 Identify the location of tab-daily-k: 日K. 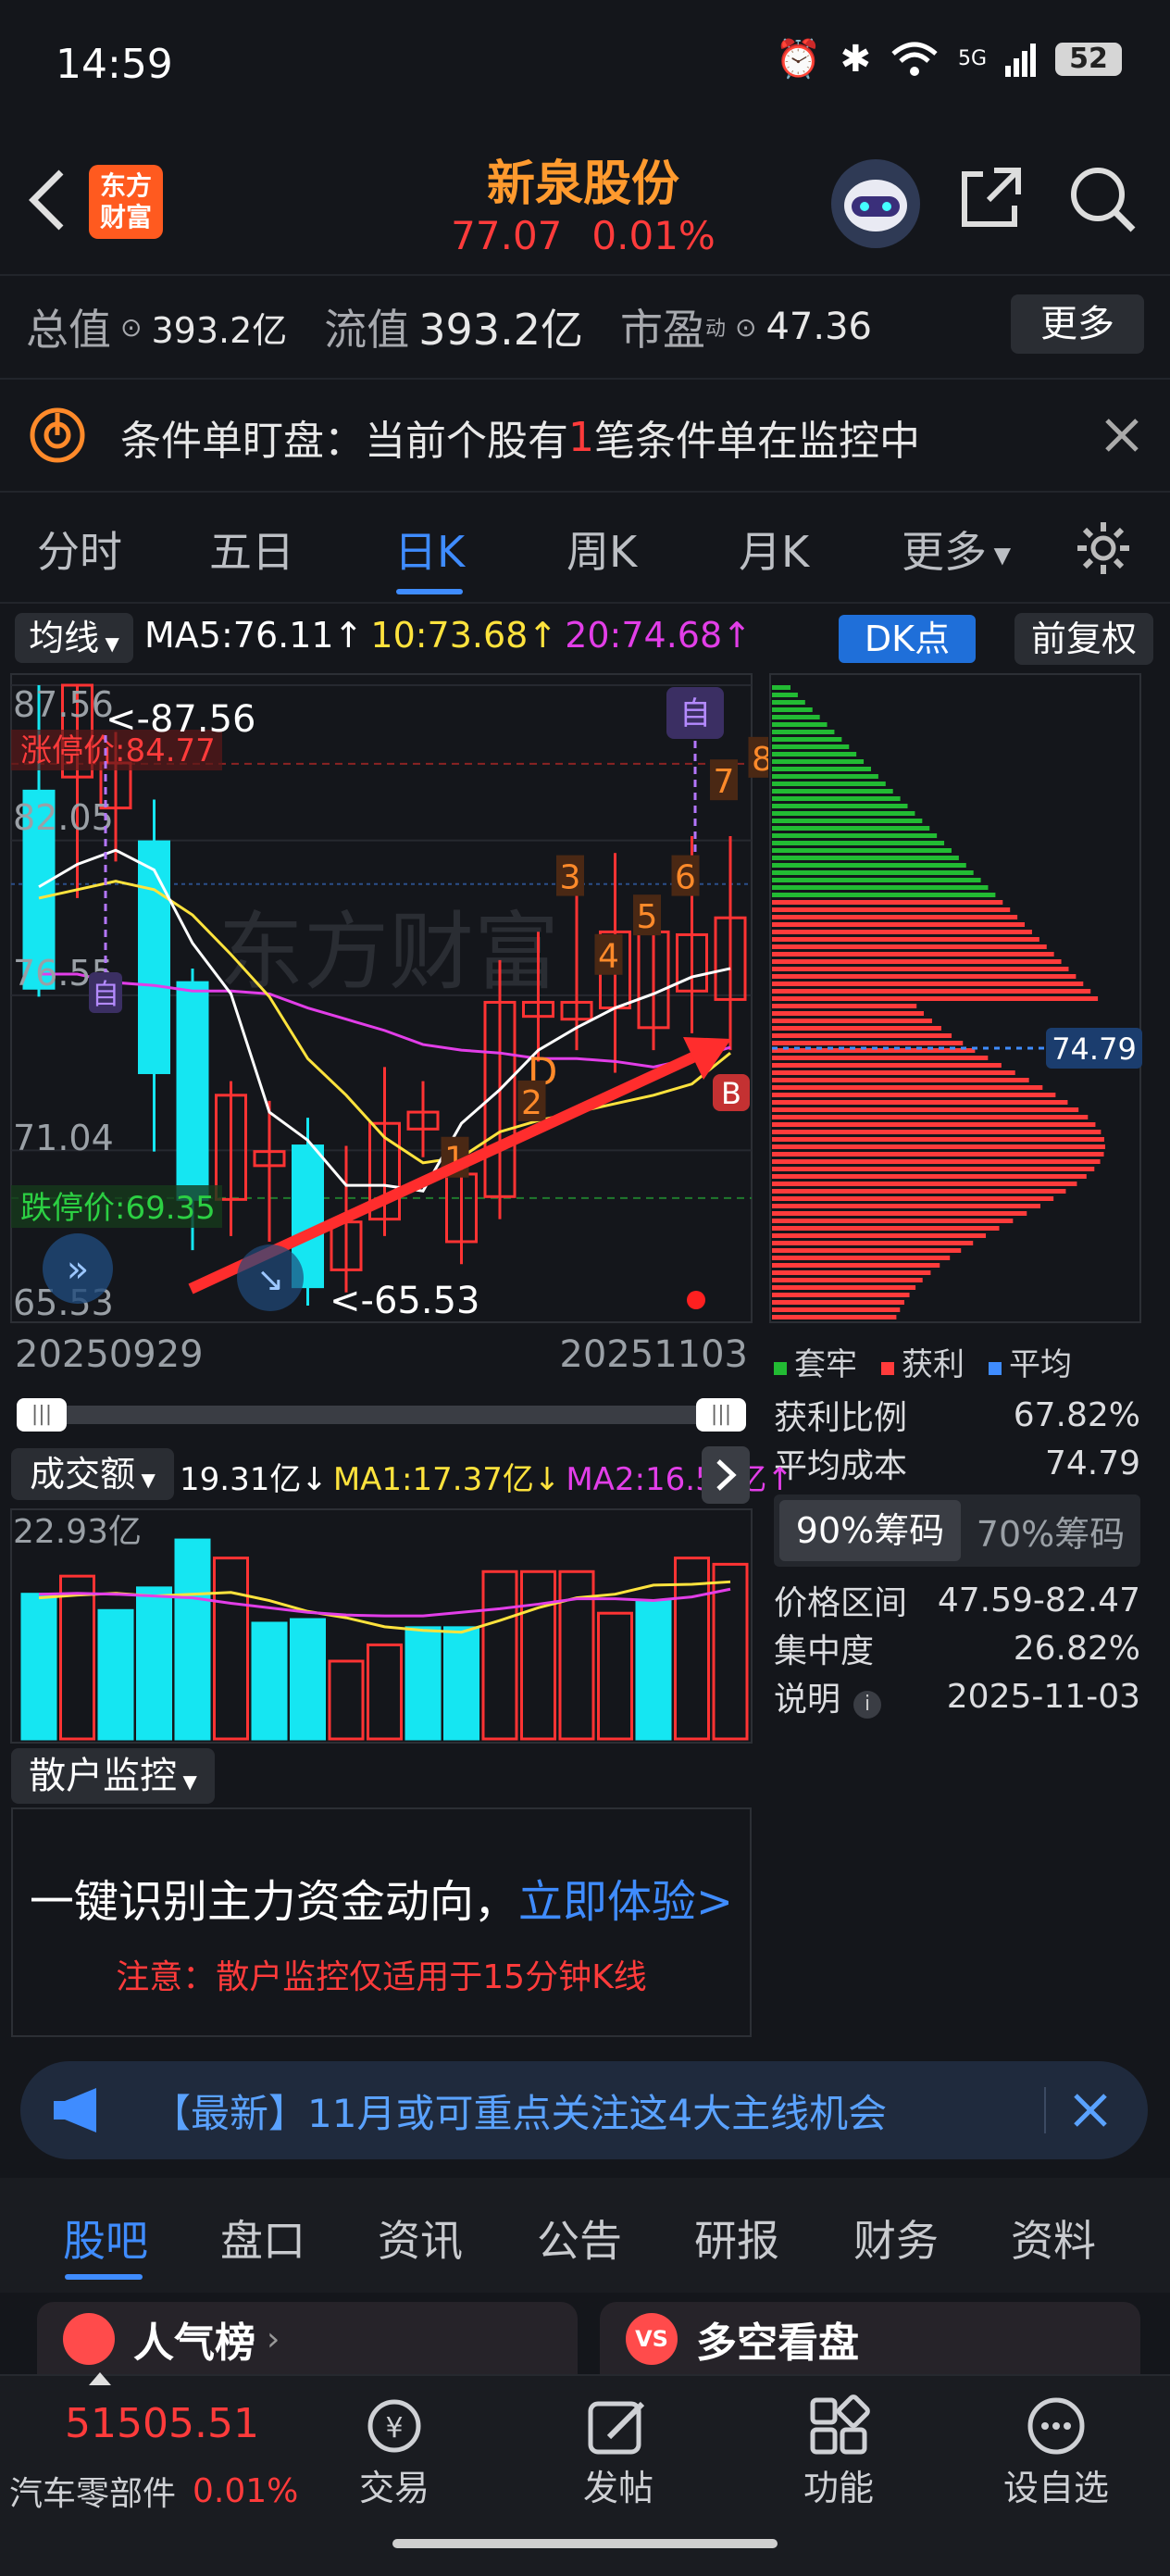
(429, 549).